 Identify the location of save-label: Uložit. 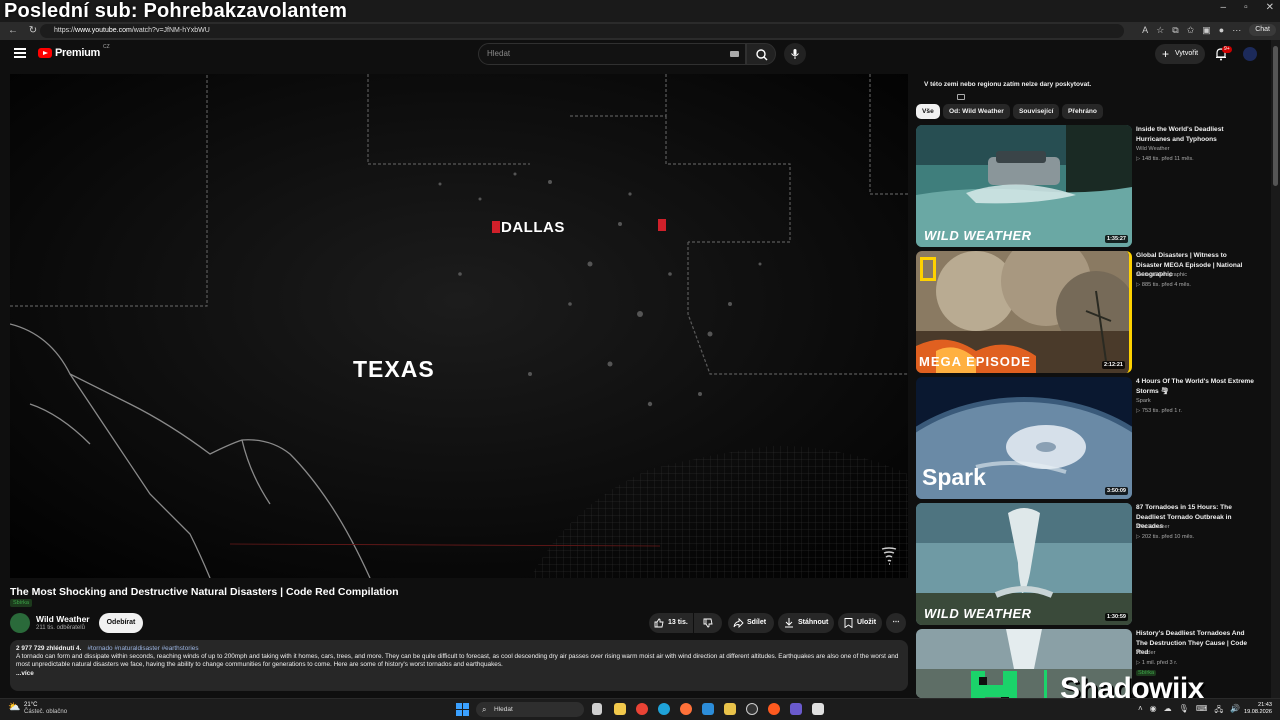
(867, 622).